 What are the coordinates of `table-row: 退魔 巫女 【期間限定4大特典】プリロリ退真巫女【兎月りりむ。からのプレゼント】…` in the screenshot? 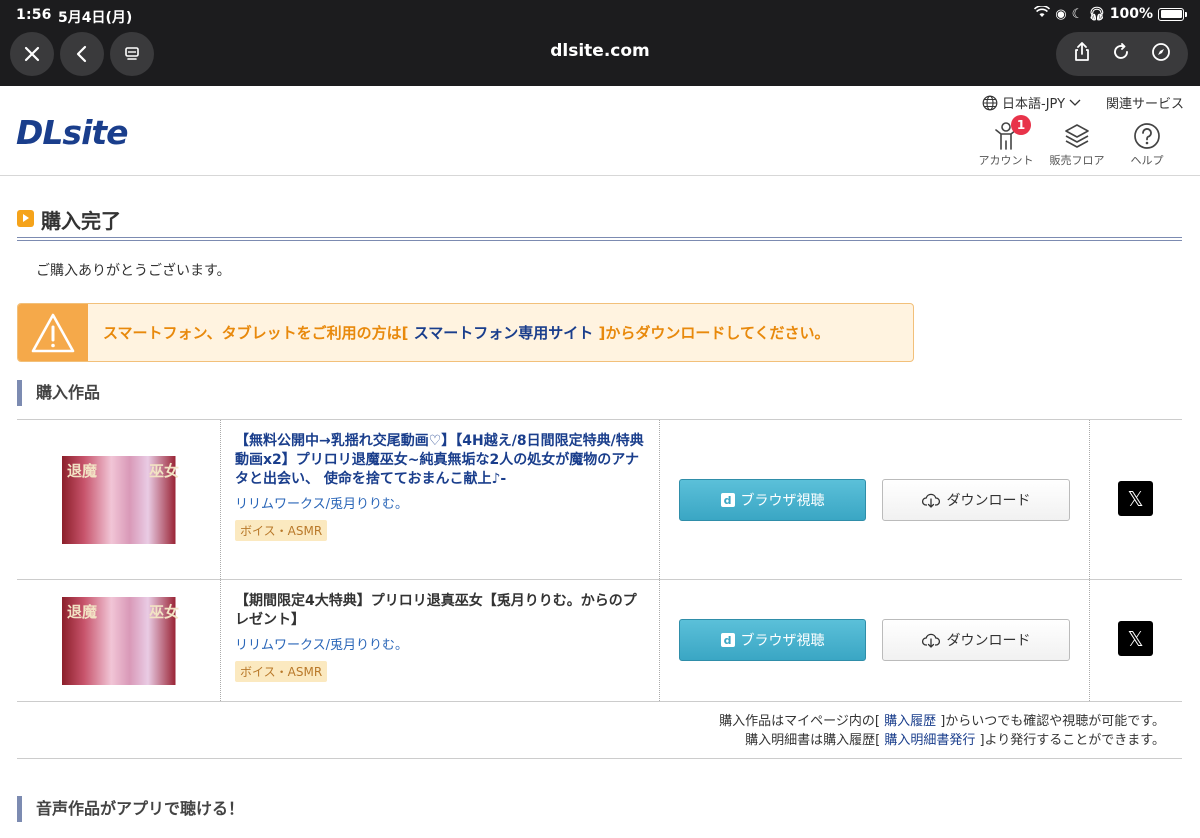 It's located at (599, 641).